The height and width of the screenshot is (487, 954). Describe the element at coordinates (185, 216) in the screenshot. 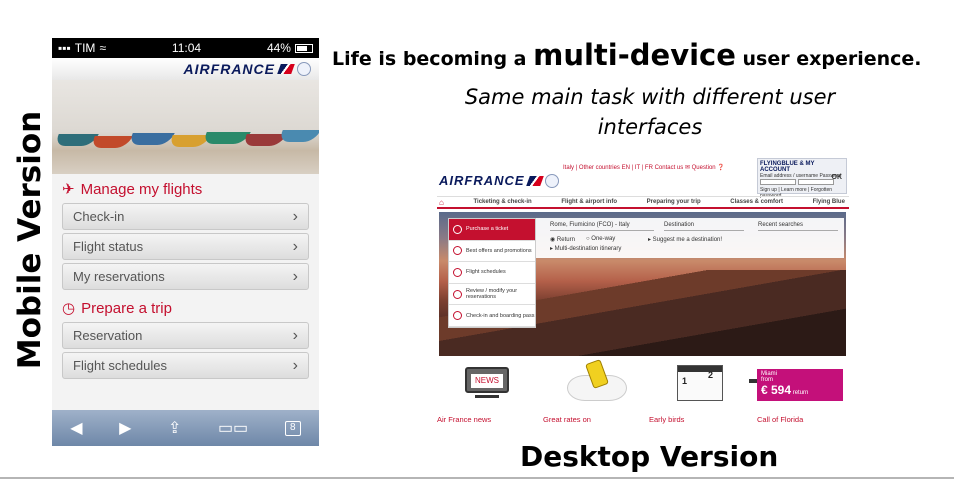

I see `menu-row-check-in: Check-in ›` at that location.